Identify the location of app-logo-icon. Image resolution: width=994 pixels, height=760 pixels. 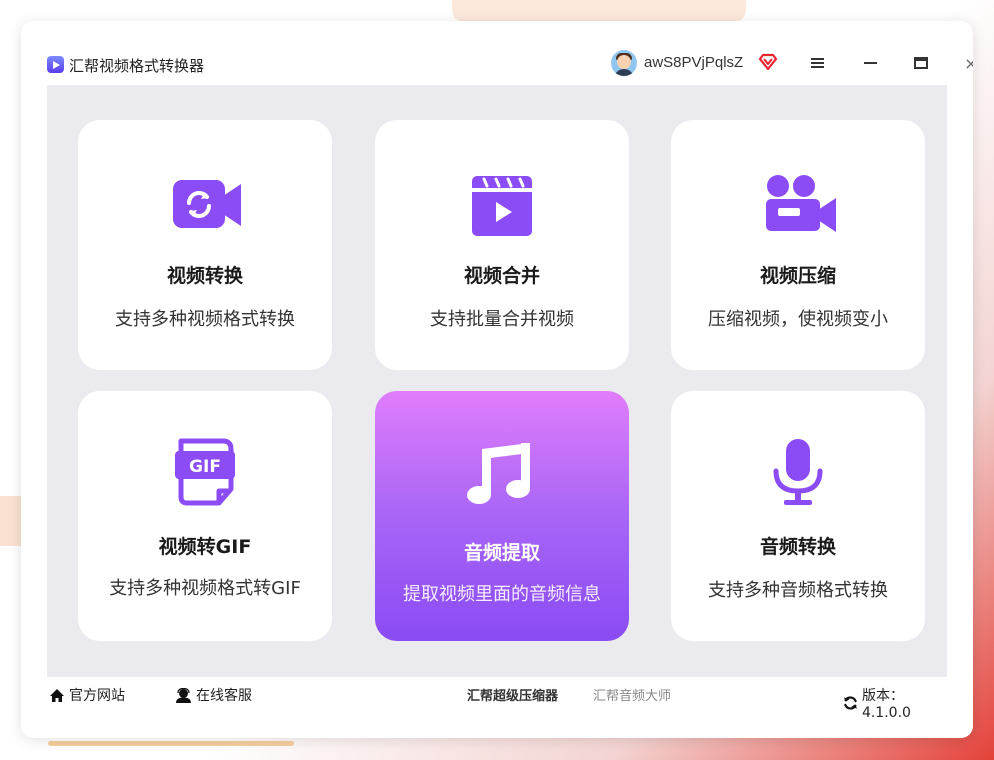
(55, 64).